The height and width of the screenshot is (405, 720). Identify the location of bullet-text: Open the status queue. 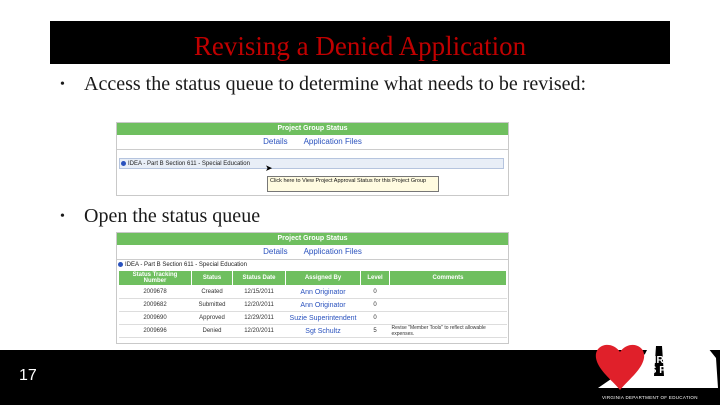
(172, 216).